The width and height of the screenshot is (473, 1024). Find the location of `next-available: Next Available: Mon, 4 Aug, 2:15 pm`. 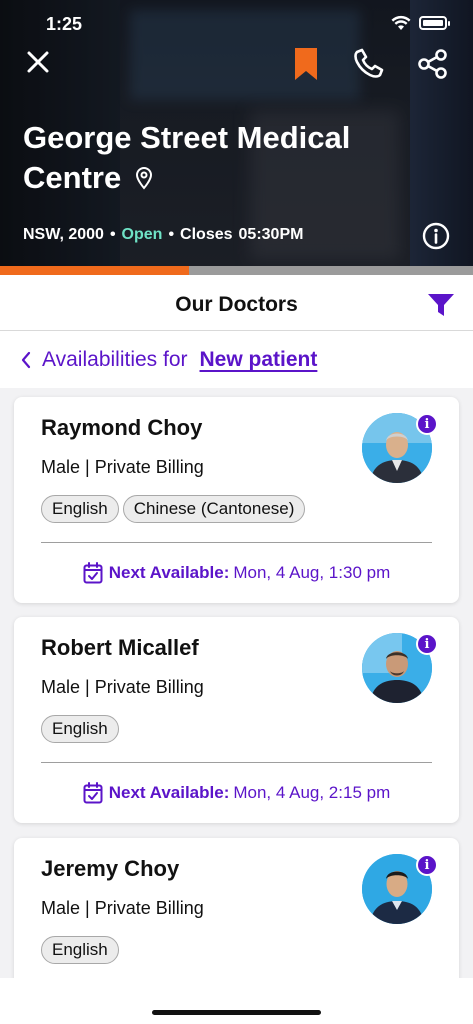

next-available: Next Available: Mon, 4 Aug, 2:15 pm is located at coordinates (236, 793).